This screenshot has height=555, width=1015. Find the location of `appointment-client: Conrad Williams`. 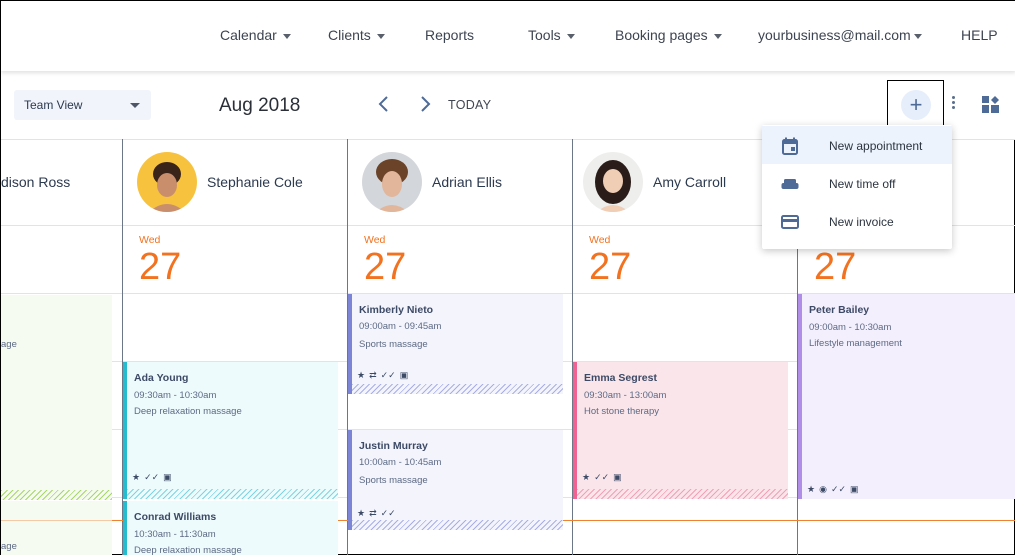

appointment-client: Conrad Williams is located at coordinates (175, 517).